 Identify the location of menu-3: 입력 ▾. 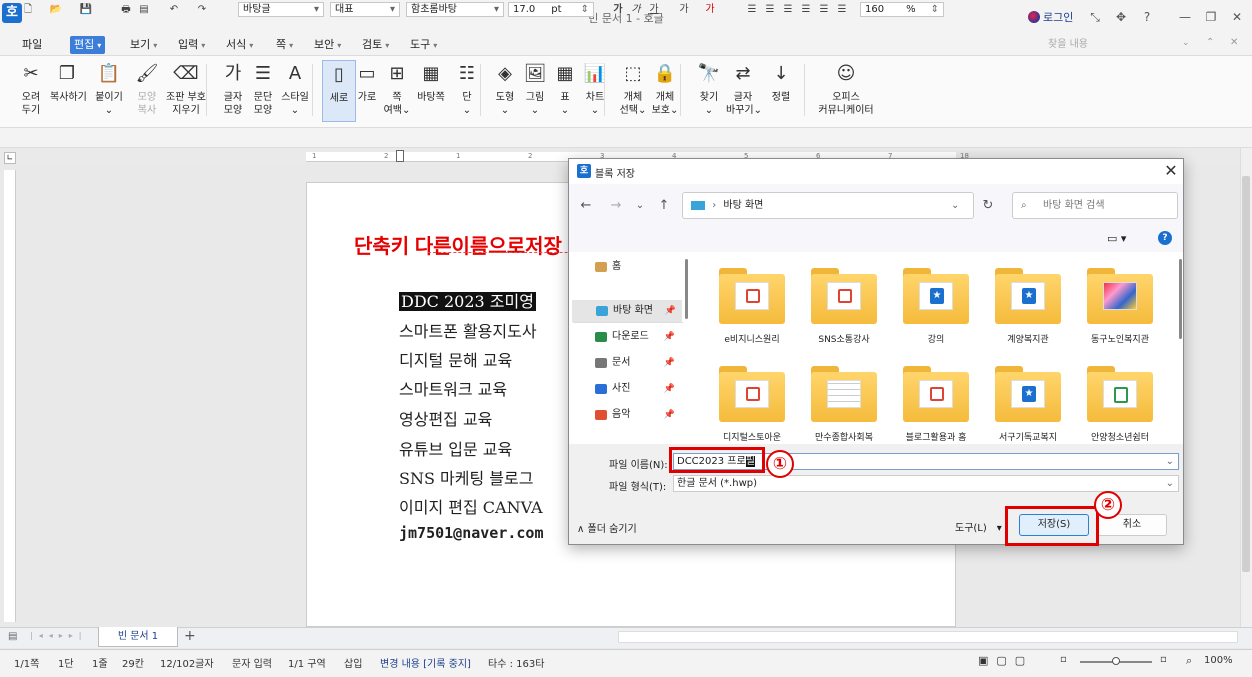
(191, 45).